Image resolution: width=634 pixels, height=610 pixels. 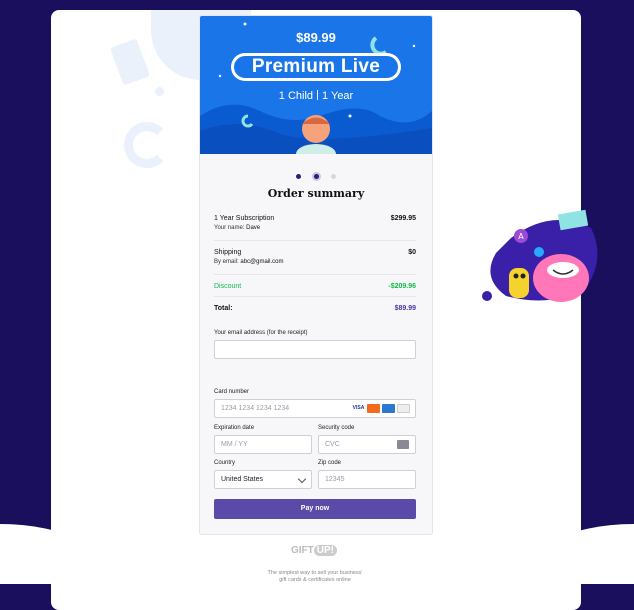 I want to click on card-number-placeholder: 1234 1234 1234 1234, so click(x=255, y=408).